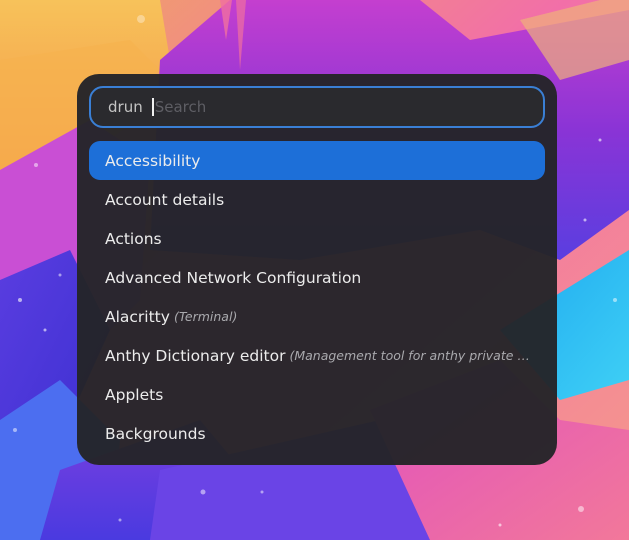 The image size is (629, 540). I want to click on result-item-actions: Actions, so click(317, 238).